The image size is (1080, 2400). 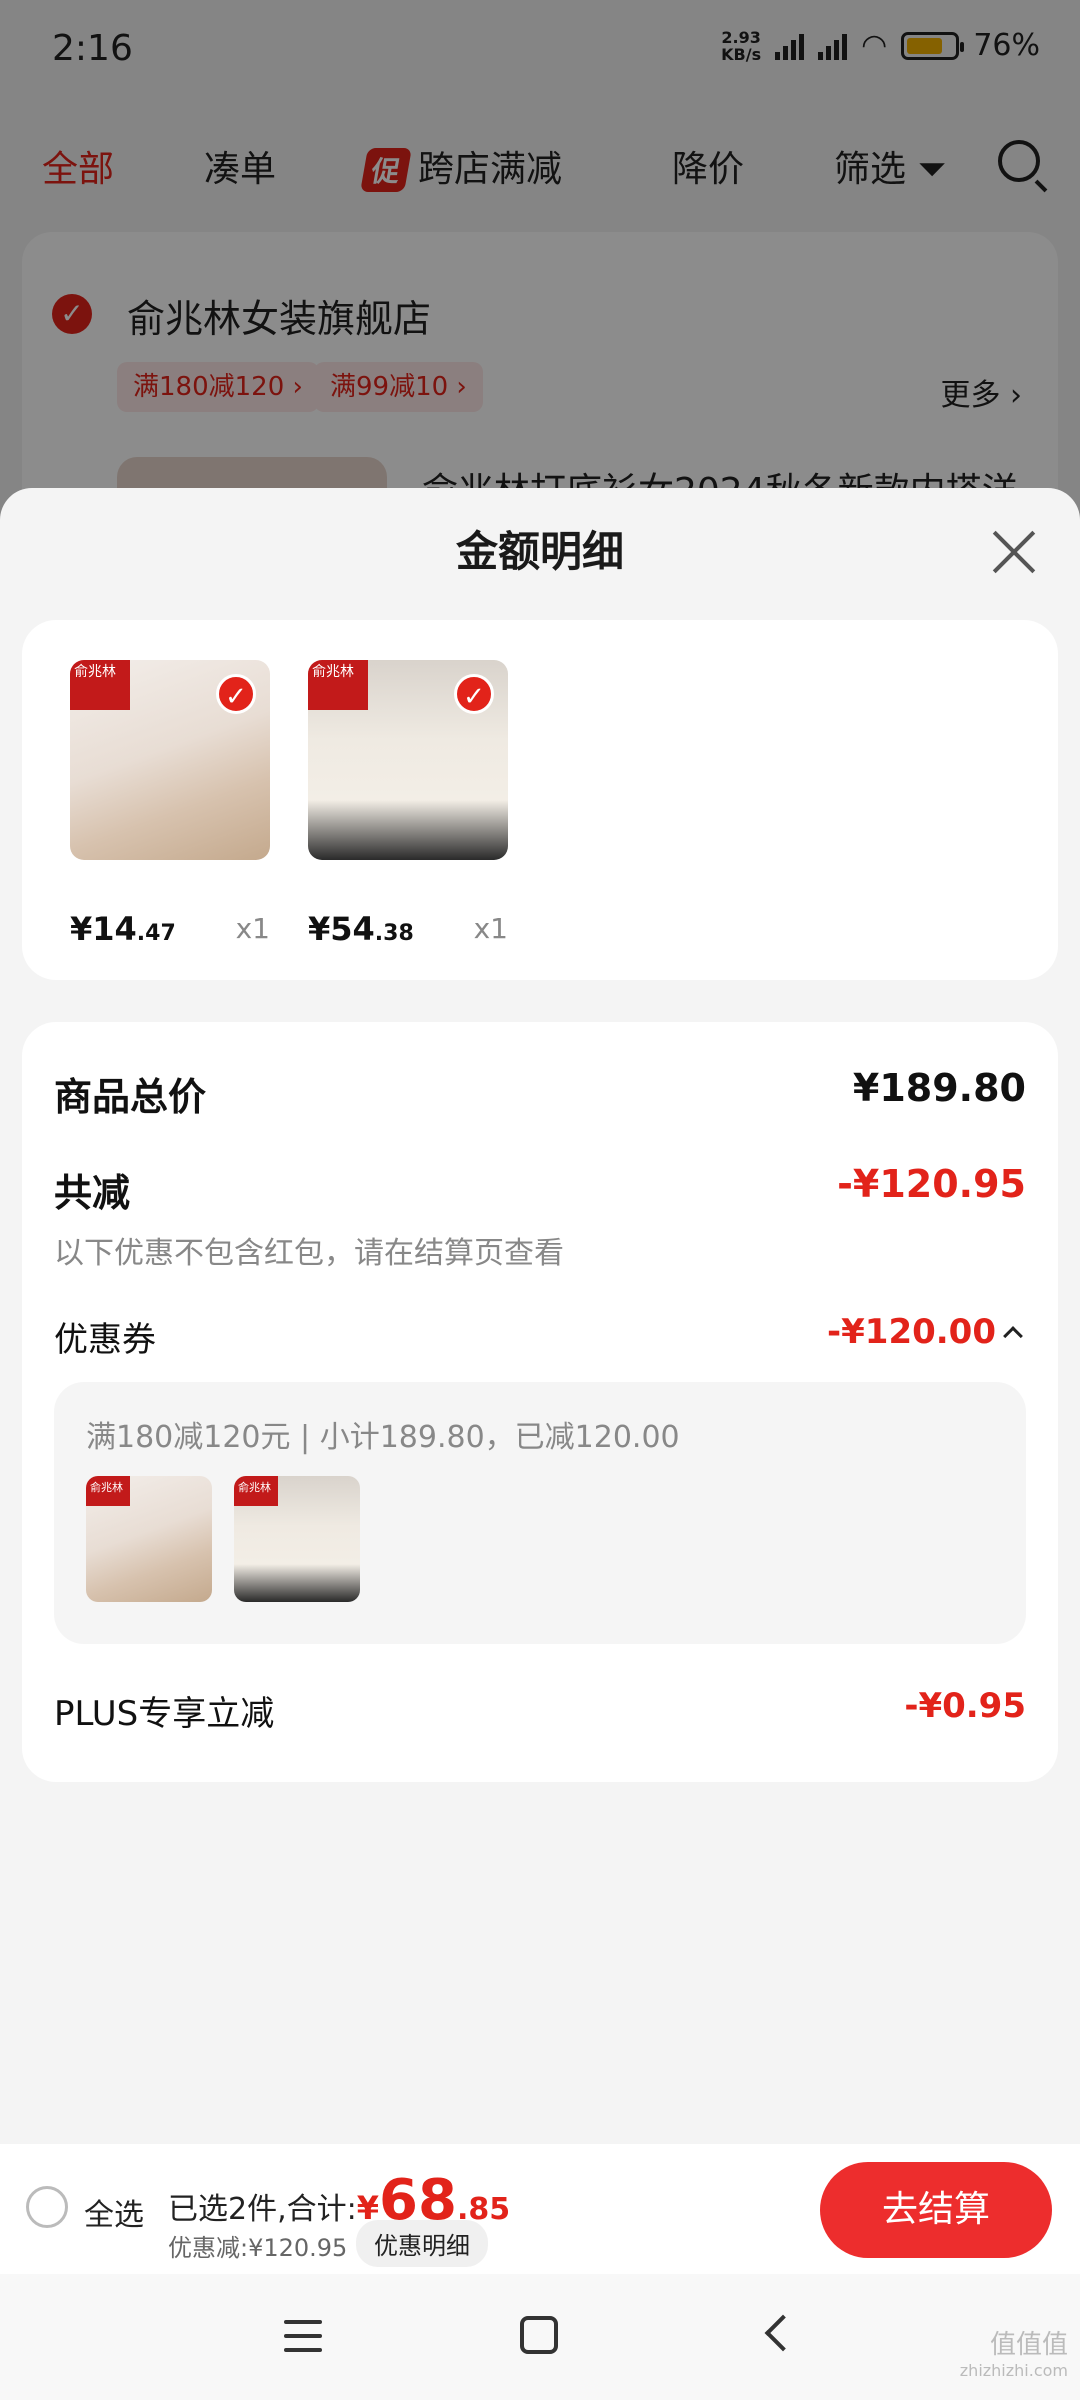 I want to click on reduce-note: 以下优惠不包含红包，请在结算页查看, so click(x=309, y=1253).